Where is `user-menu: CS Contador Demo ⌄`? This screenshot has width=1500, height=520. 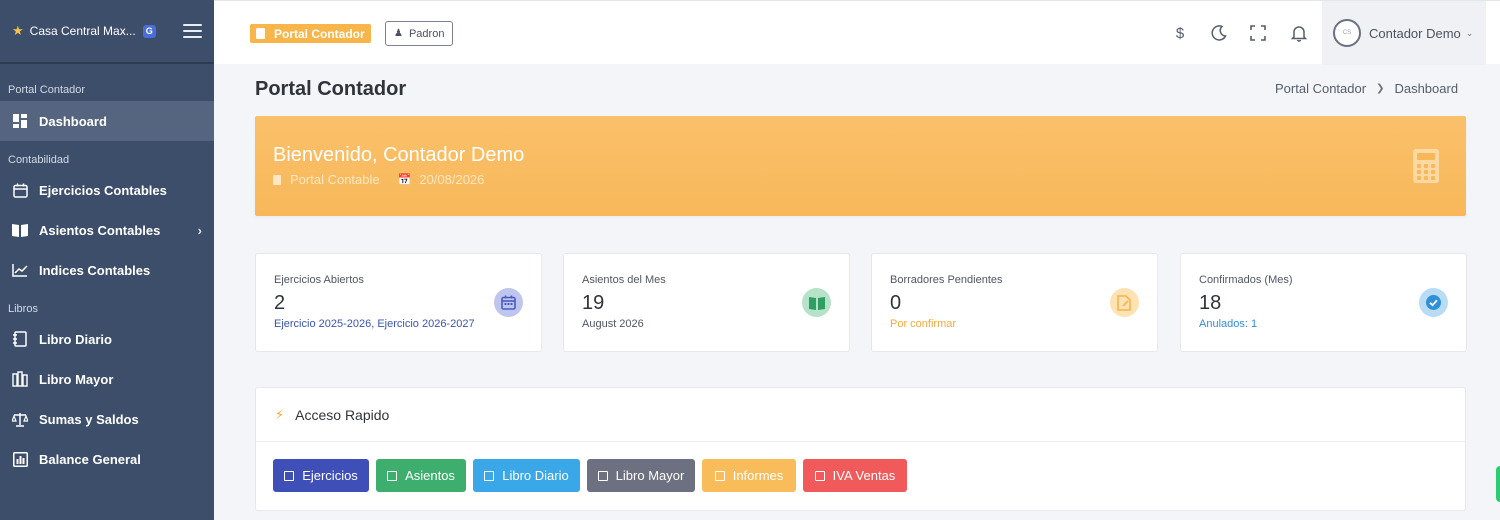 user-menu: CS Contador Demo ⌄ is located at coordinates (1404, 33).